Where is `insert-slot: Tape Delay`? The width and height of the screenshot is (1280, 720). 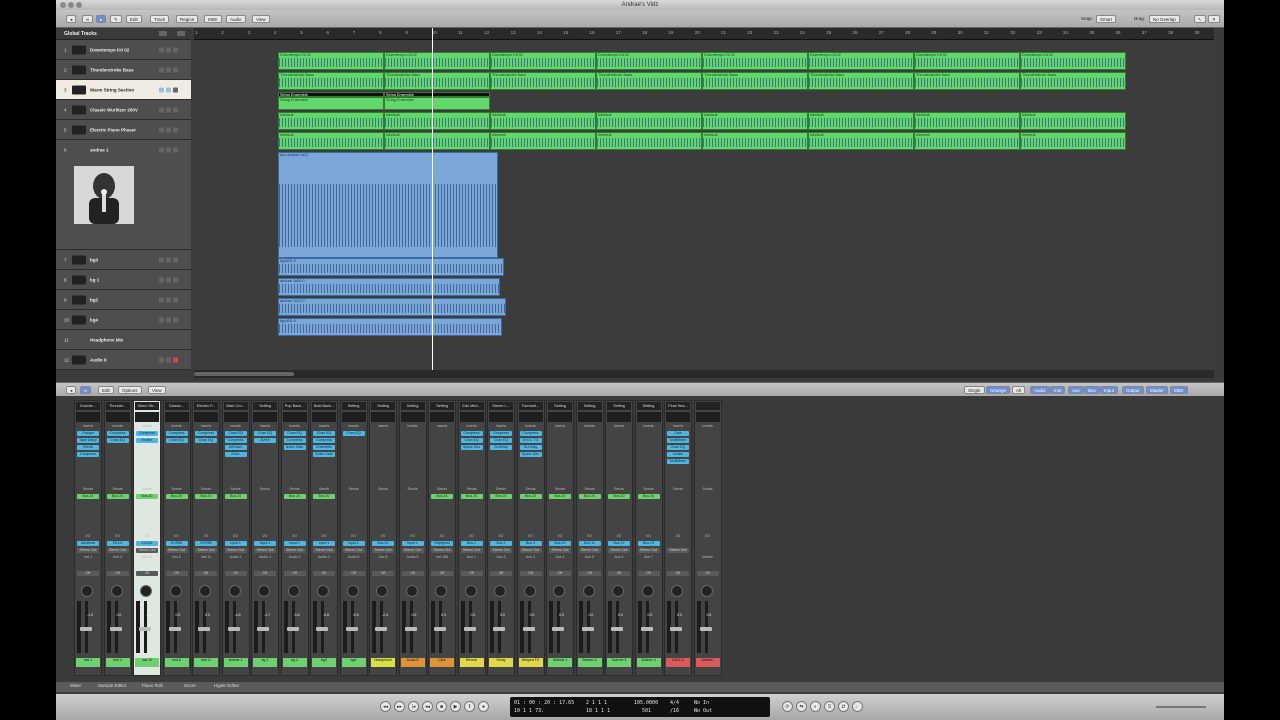 insert-slot: Tape Delay is located at coordinates (88, 440).